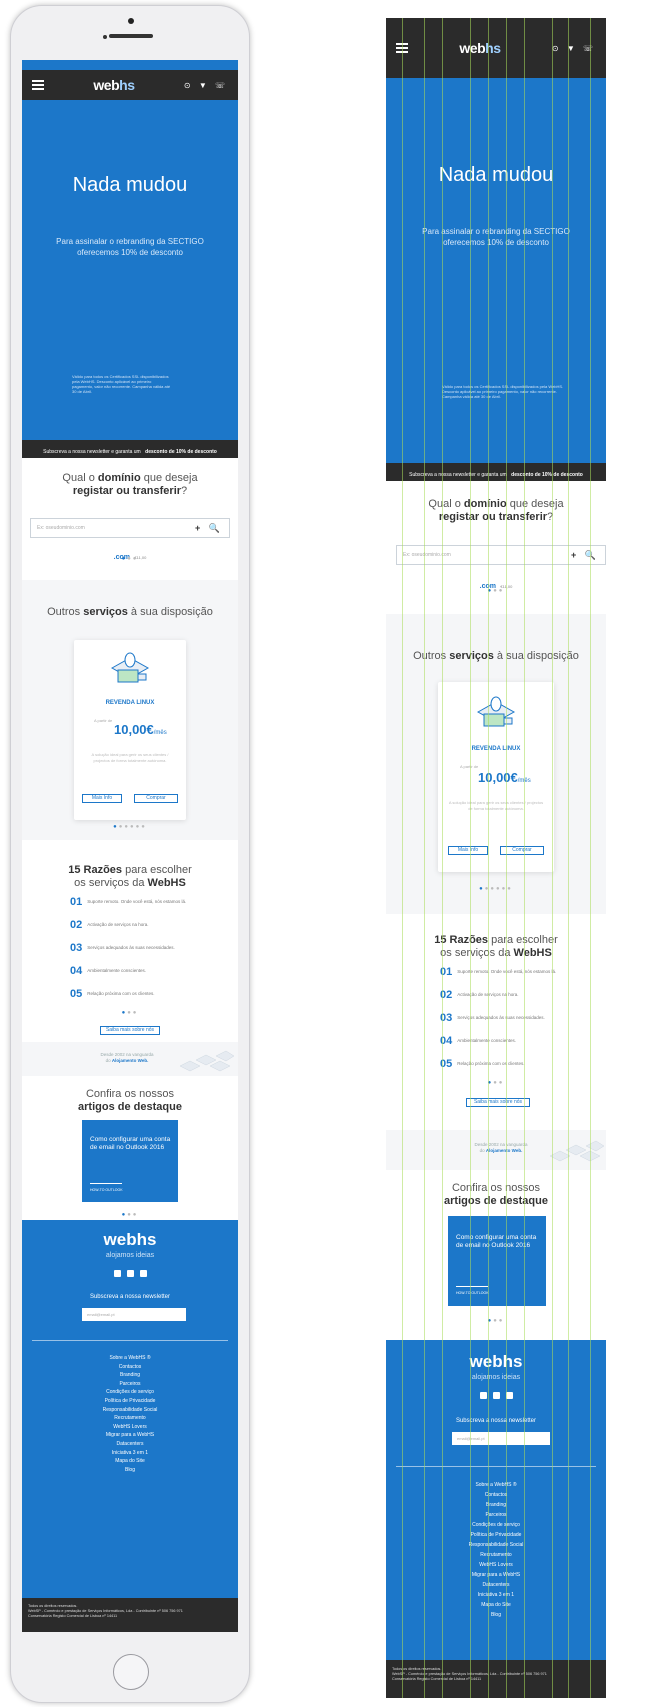 The height and width of the screenshot is (1707, 660). I want to click on service-price: 10,00€/mês, so click(140, 729).